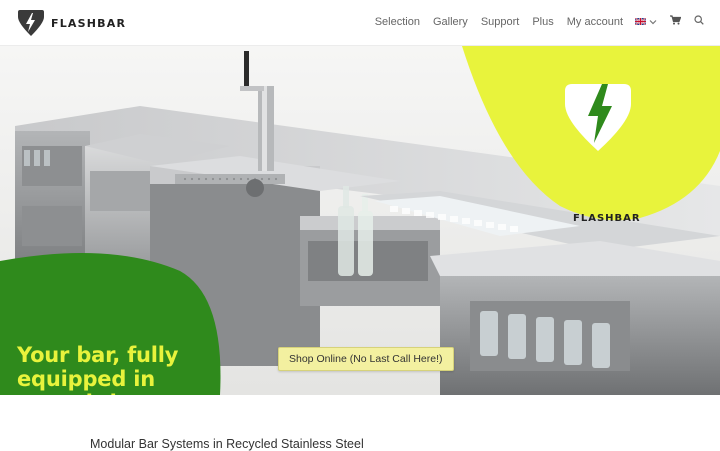 The image size is (720, 451). I want to click on brand-logo: FLASHBAR, so click(71, 23).